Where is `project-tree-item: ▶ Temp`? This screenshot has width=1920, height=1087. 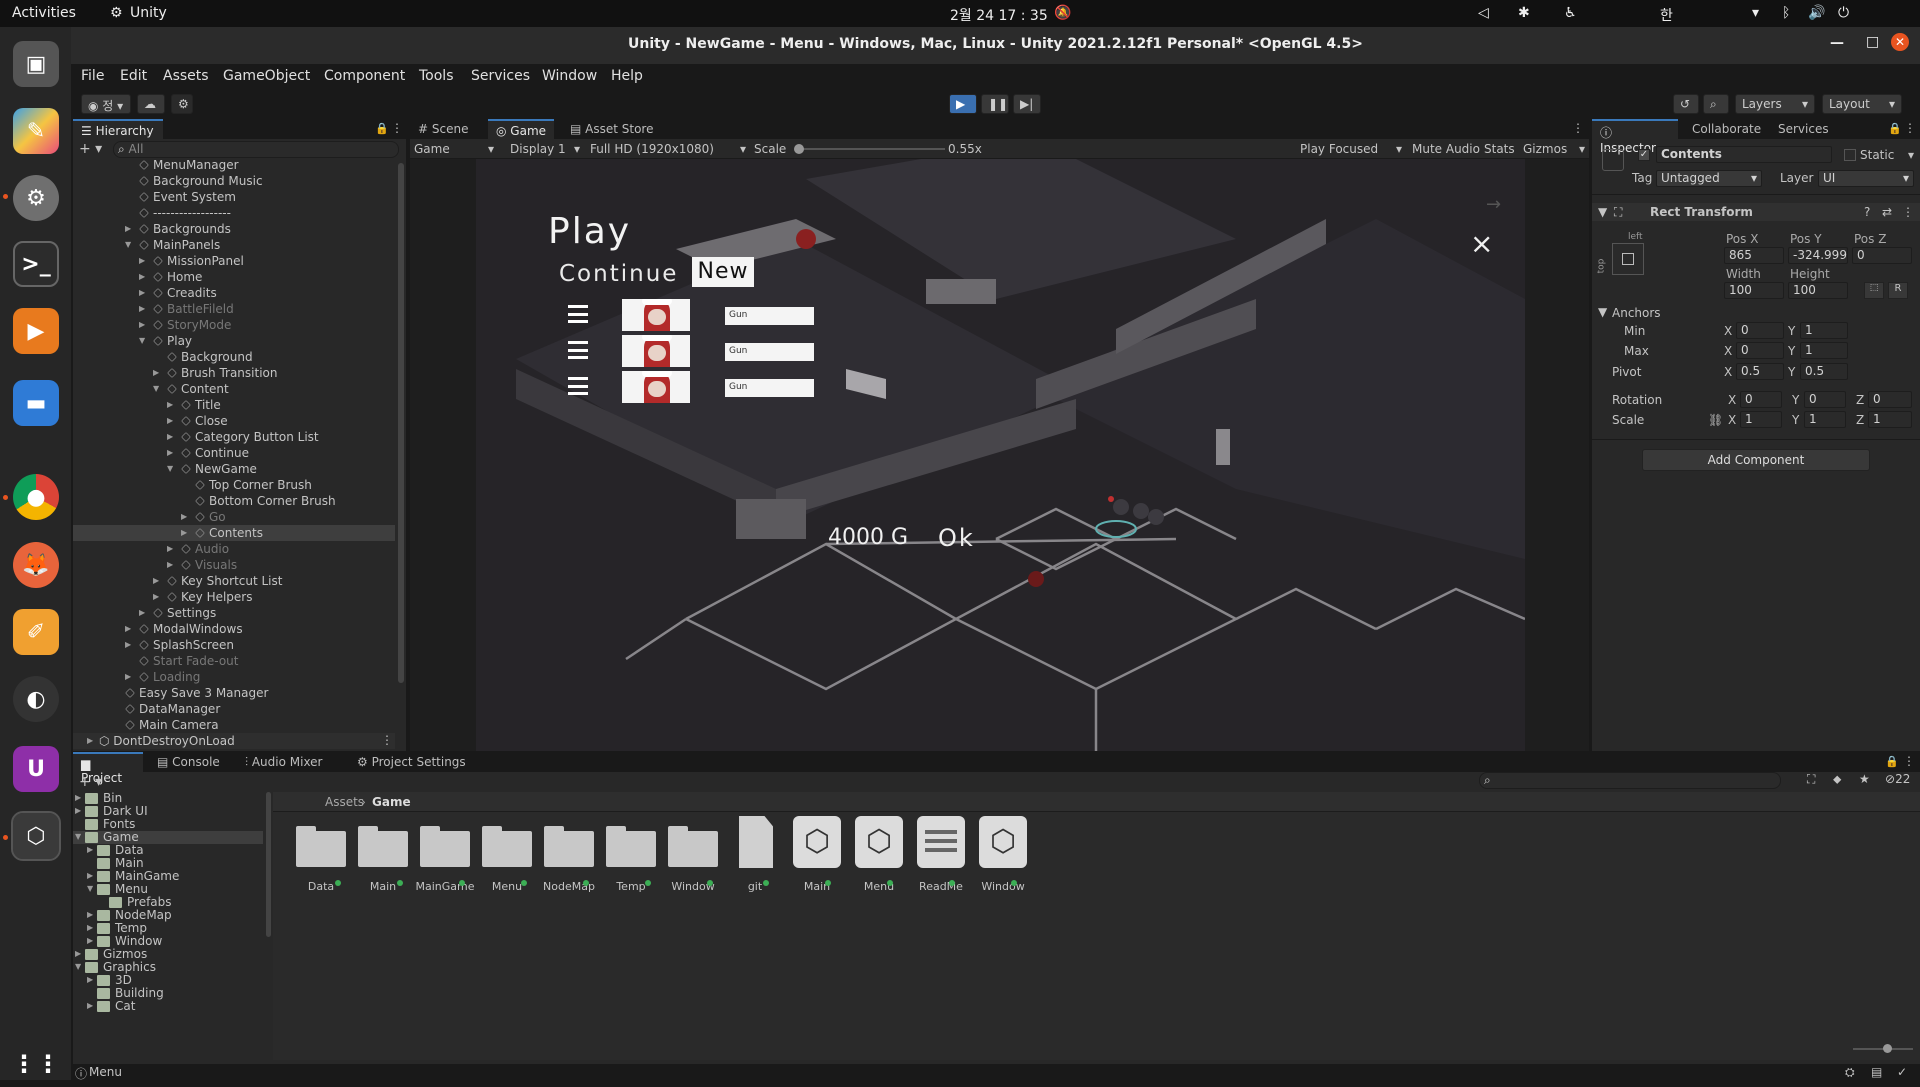 project-tree-item: ▶ Temp is located at coordinates (168, 928).